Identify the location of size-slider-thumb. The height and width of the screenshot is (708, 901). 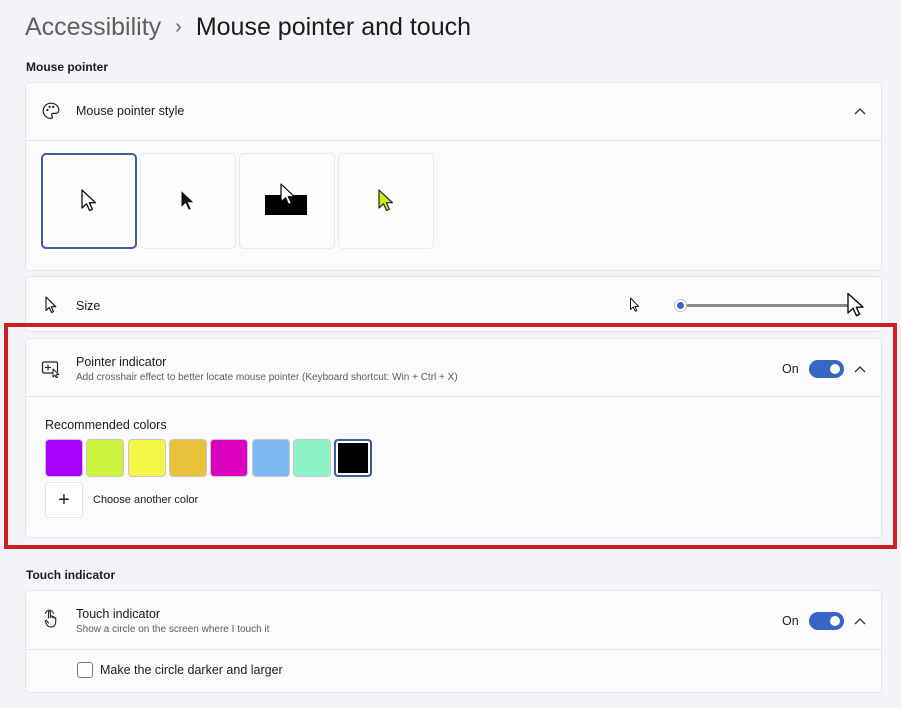
(680, 305).